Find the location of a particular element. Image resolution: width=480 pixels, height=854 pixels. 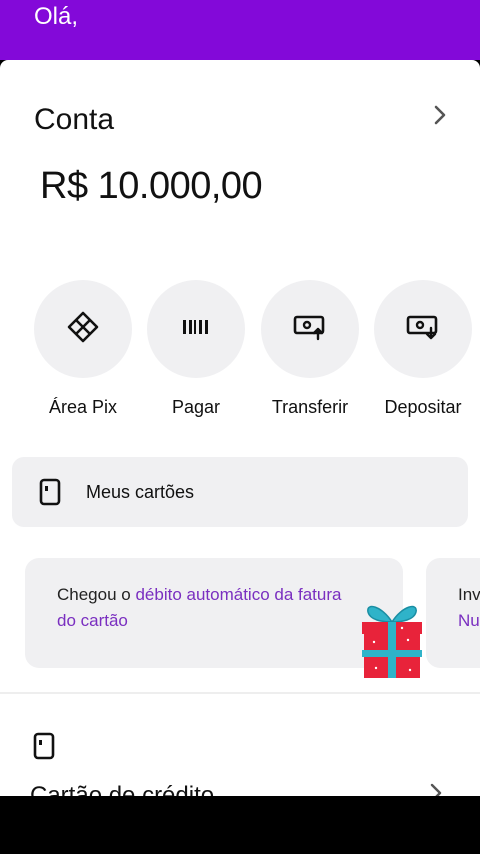

deposit-icon is located at coordinates (423, 329).